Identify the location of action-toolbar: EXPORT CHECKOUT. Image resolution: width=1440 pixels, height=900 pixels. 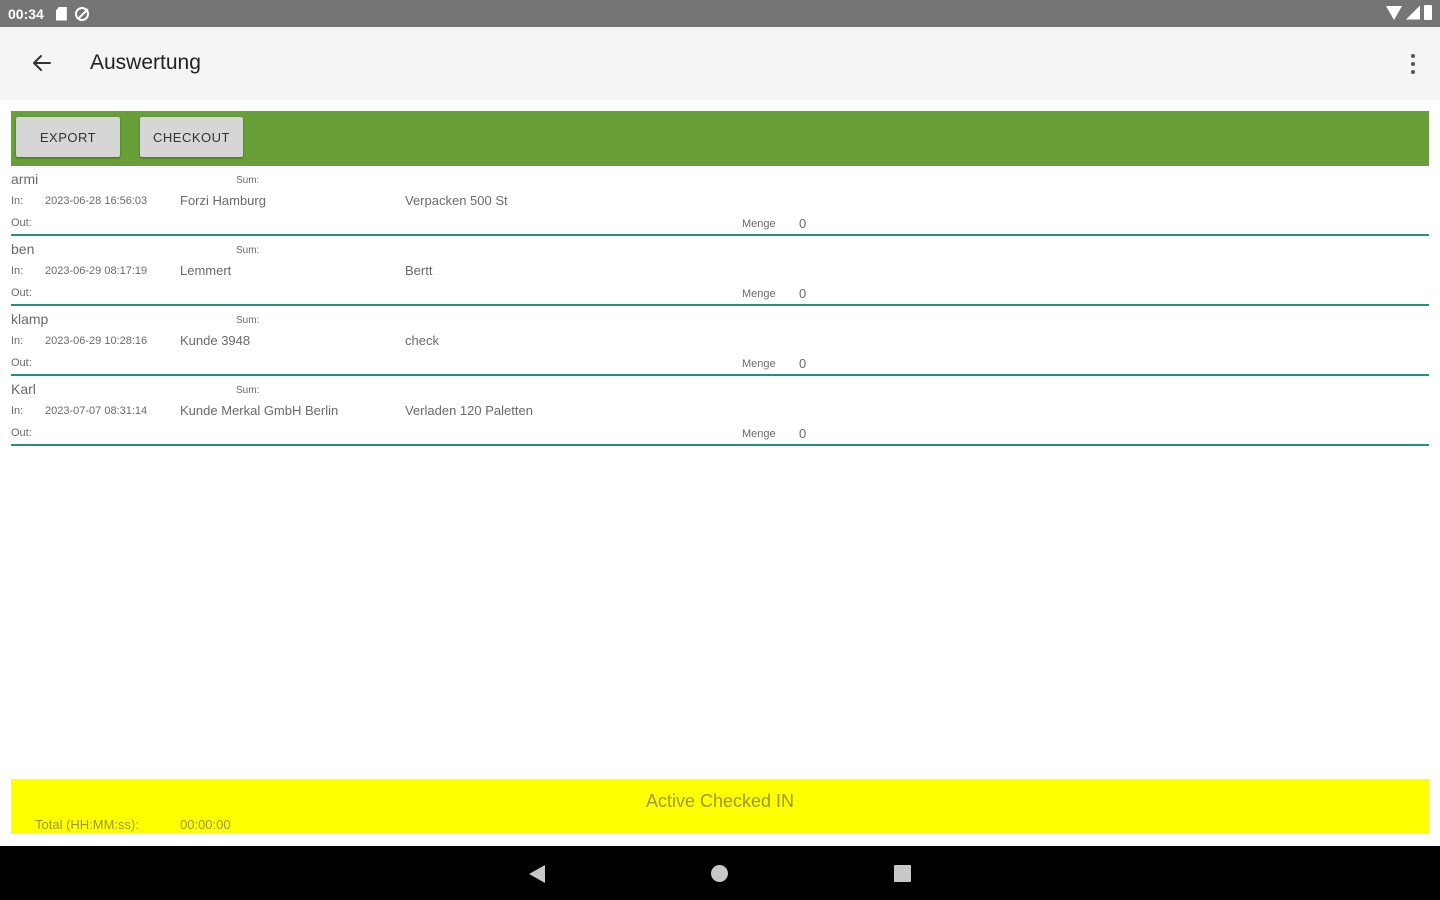
(720, 138).